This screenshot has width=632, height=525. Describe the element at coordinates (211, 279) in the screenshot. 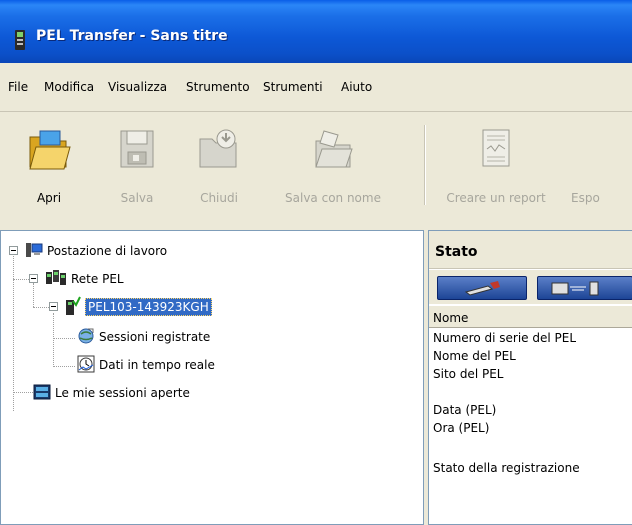

I see `tree-item-pel-network: Rete PEL` at that location.